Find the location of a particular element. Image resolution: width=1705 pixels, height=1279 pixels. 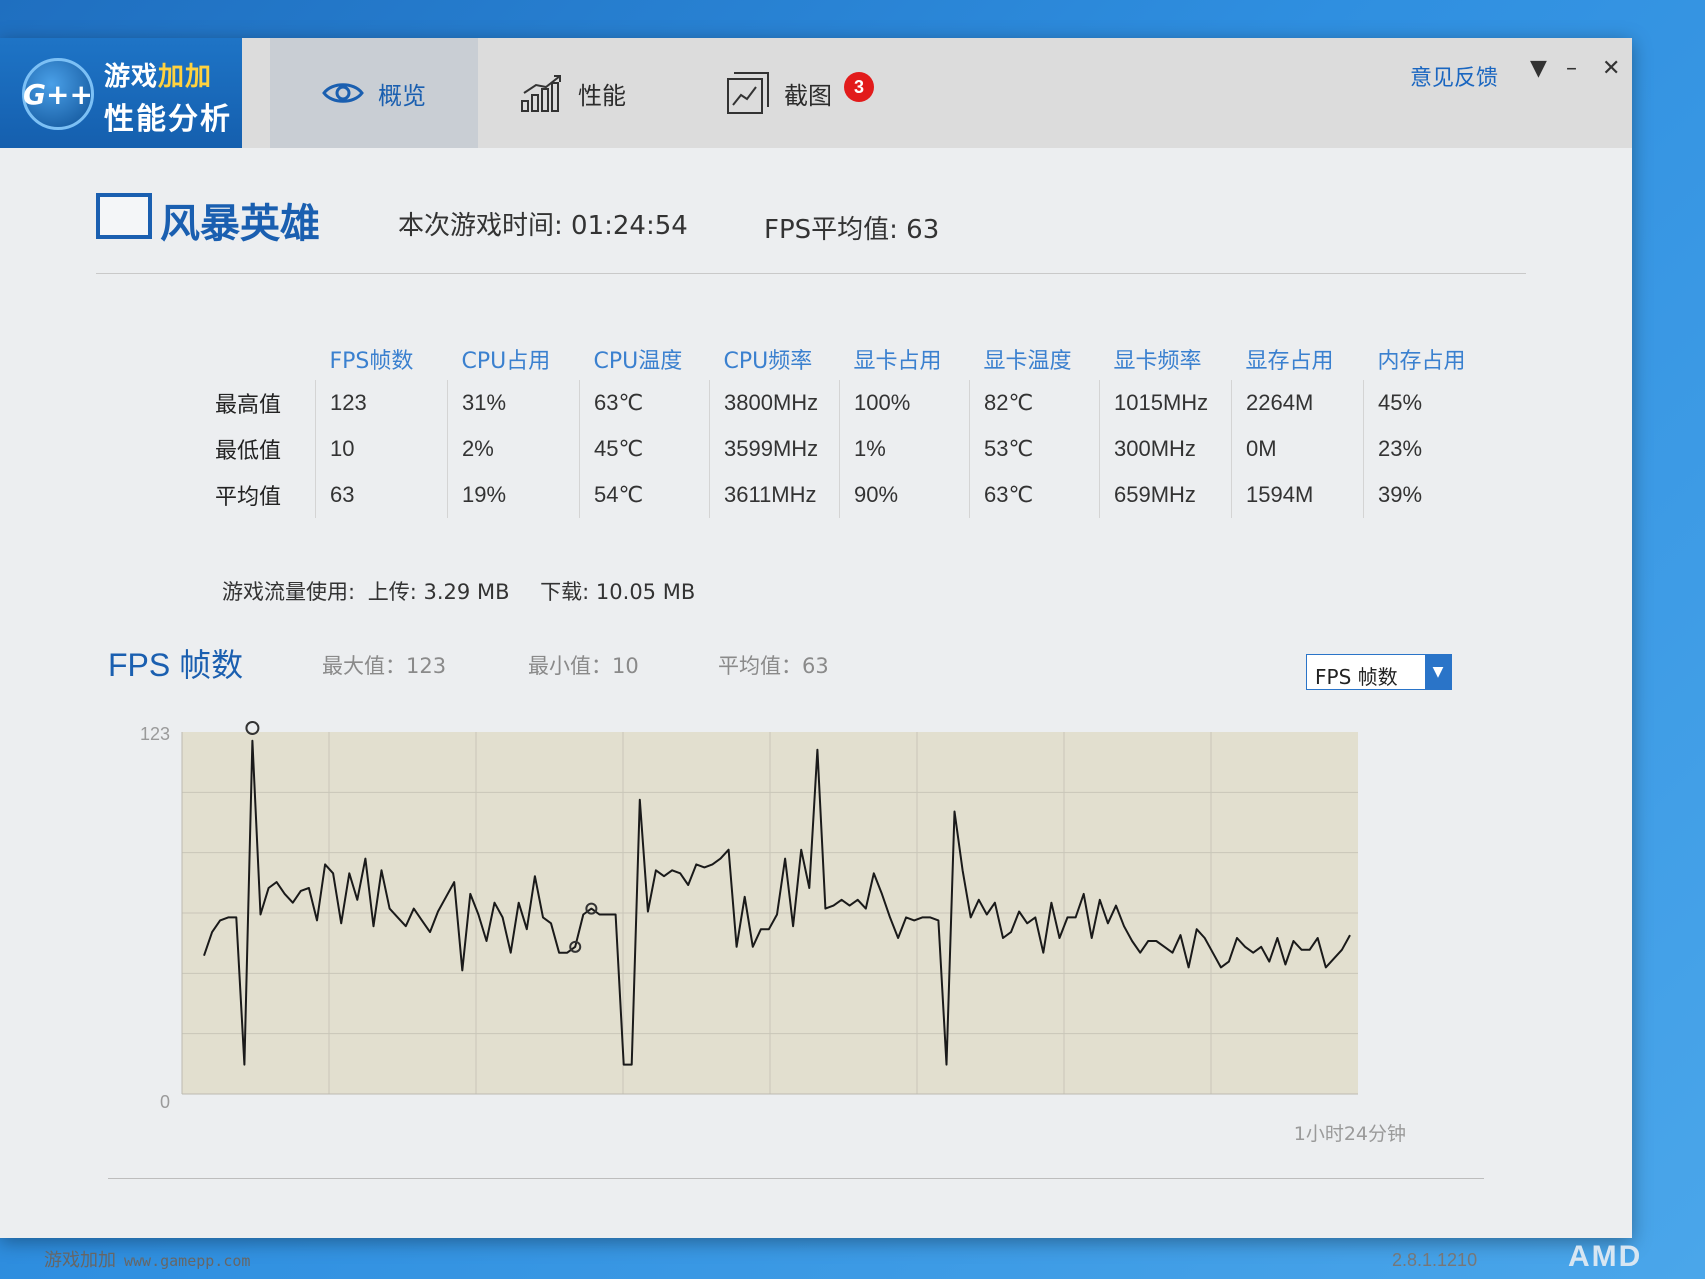

stats-cell: 10 is located at coordinates (381, 449).